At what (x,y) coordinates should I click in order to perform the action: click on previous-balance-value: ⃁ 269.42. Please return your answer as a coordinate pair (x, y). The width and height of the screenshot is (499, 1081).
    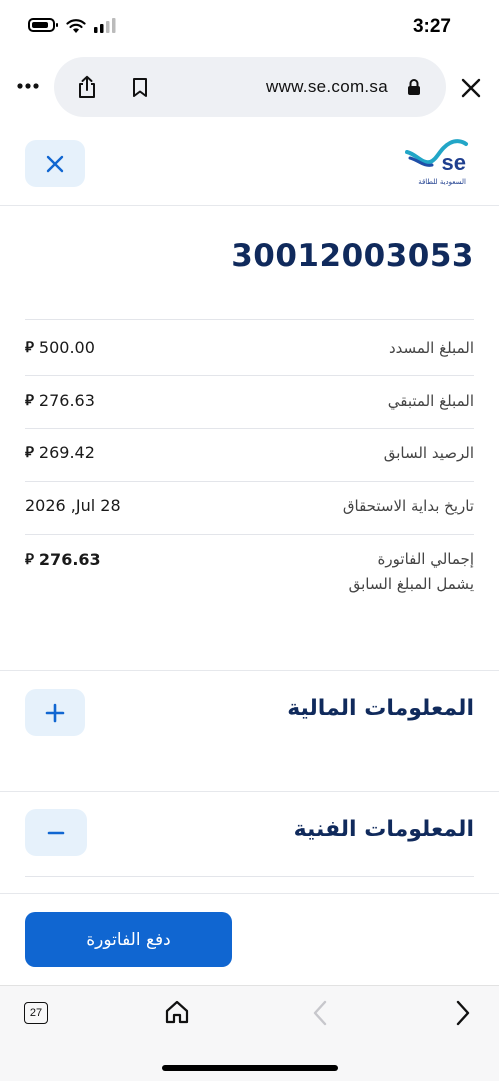
    Looking at the image, I should click on (60, 452).